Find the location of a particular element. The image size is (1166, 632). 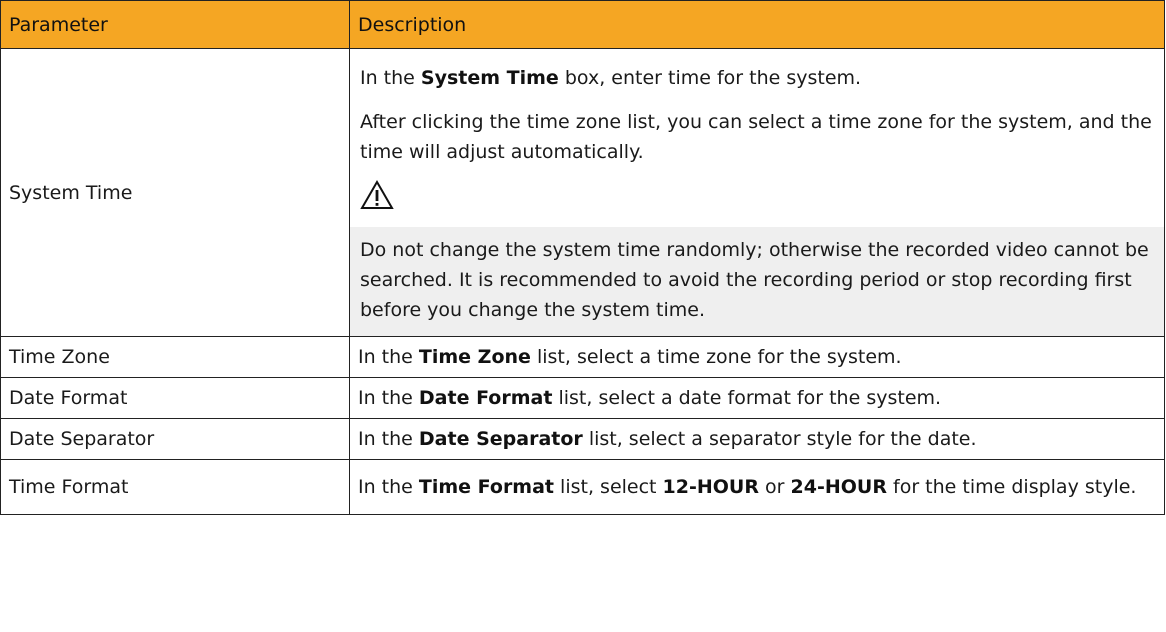

param-name: Date Separator is located at coordinates (175, 439).